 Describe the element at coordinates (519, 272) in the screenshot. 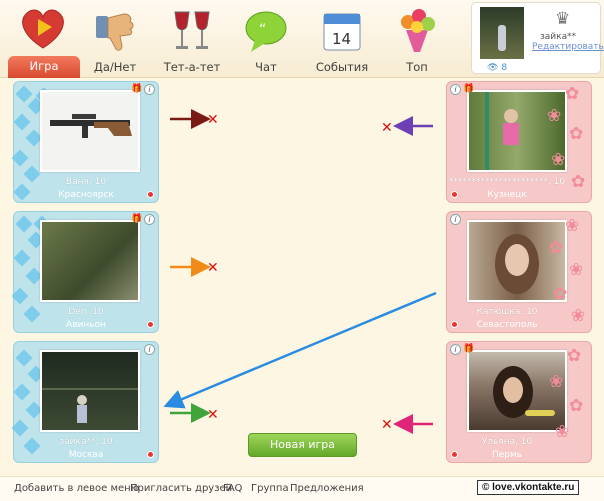

I see `player-card-right-2: i Катюшка, 10 Севастополь ❀ ✿ ❀ ✿ ❀` at that location.